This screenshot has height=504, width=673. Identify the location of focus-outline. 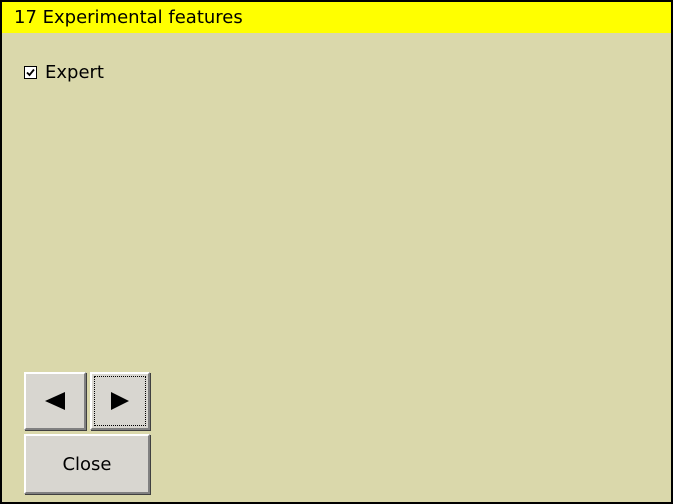
(120, 401).